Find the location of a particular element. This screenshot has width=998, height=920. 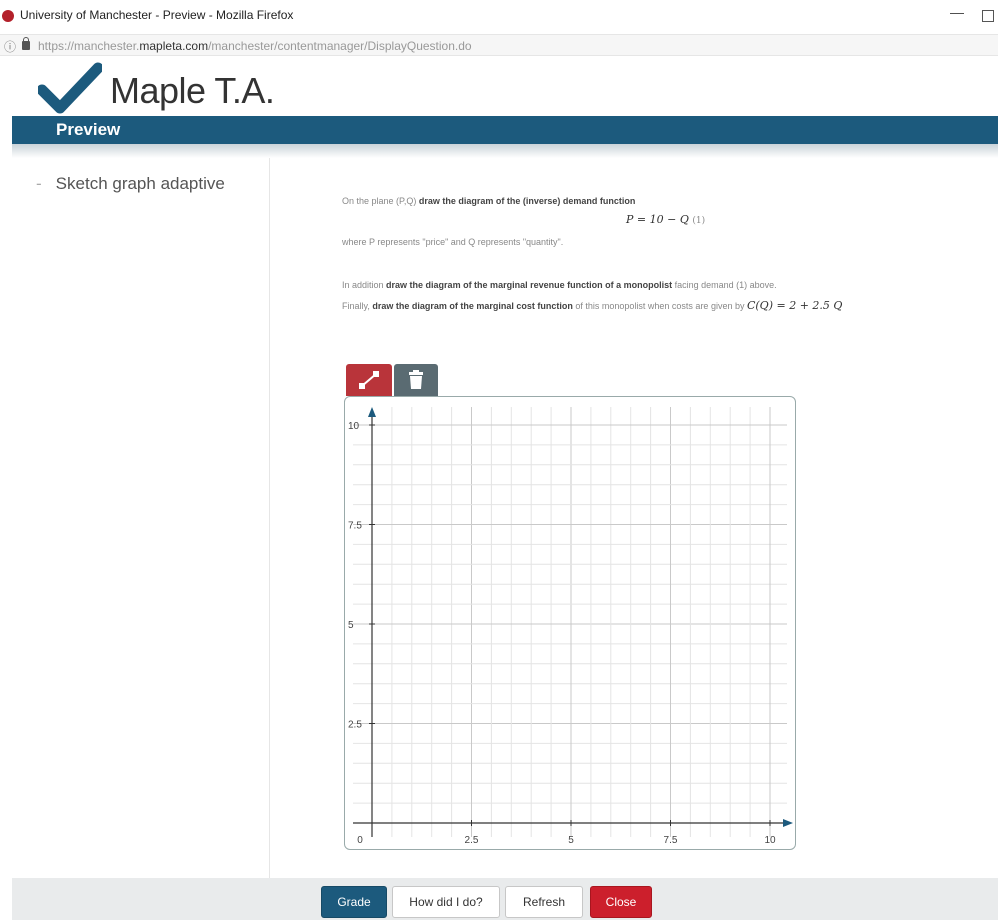

question-text: On the plane (P,Q) is located at coordinates (380, 201).